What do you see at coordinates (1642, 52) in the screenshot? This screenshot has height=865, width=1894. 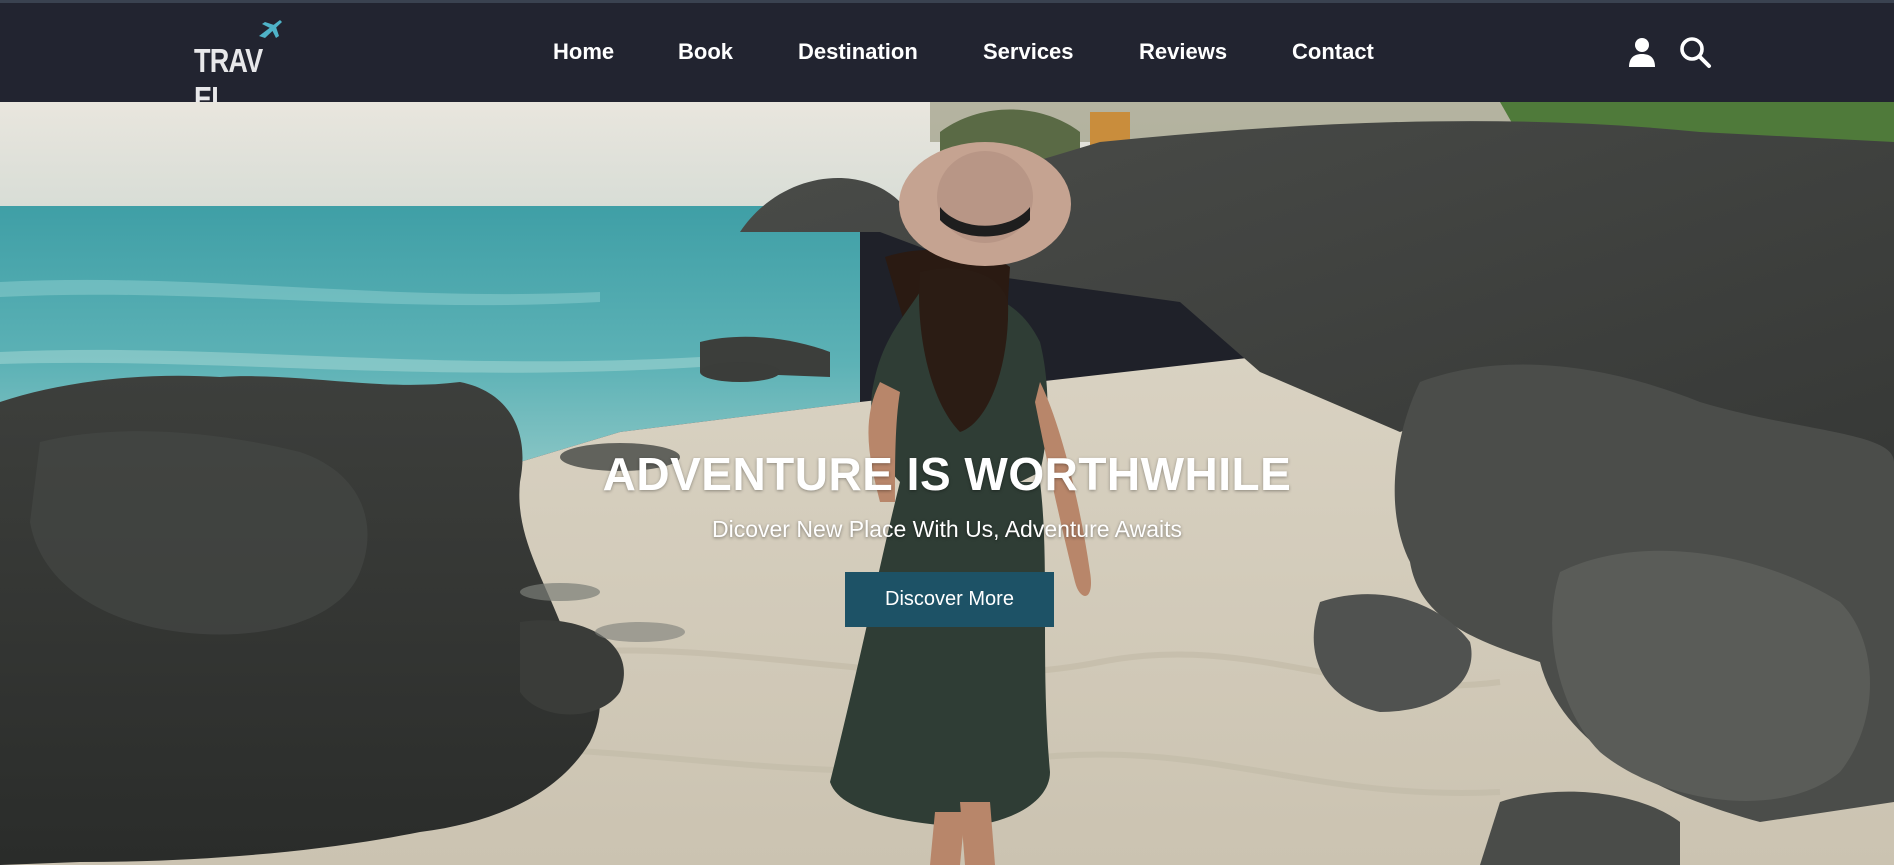 I see `user-icon` at bounding box center [1642, 52].